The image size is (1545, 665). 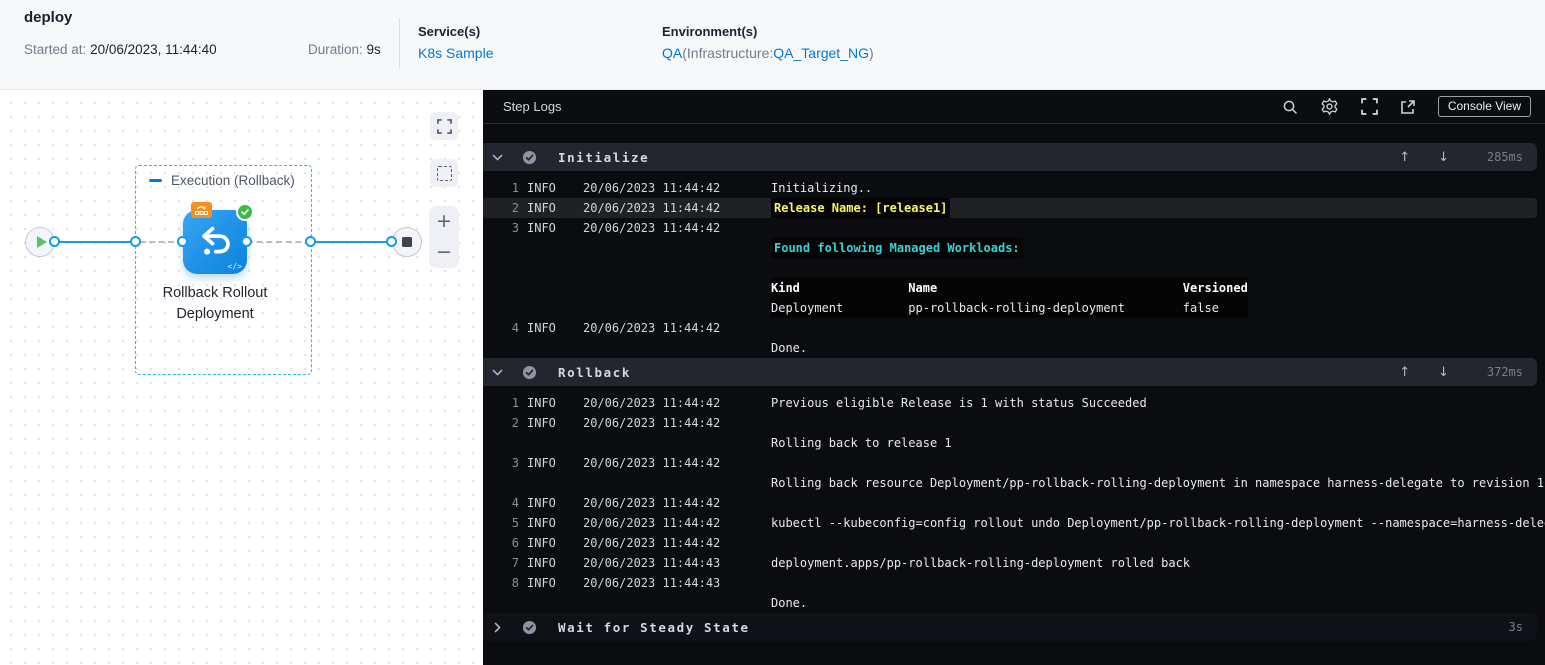 I want to click on rollout-icon, so click(x=201, y=210).